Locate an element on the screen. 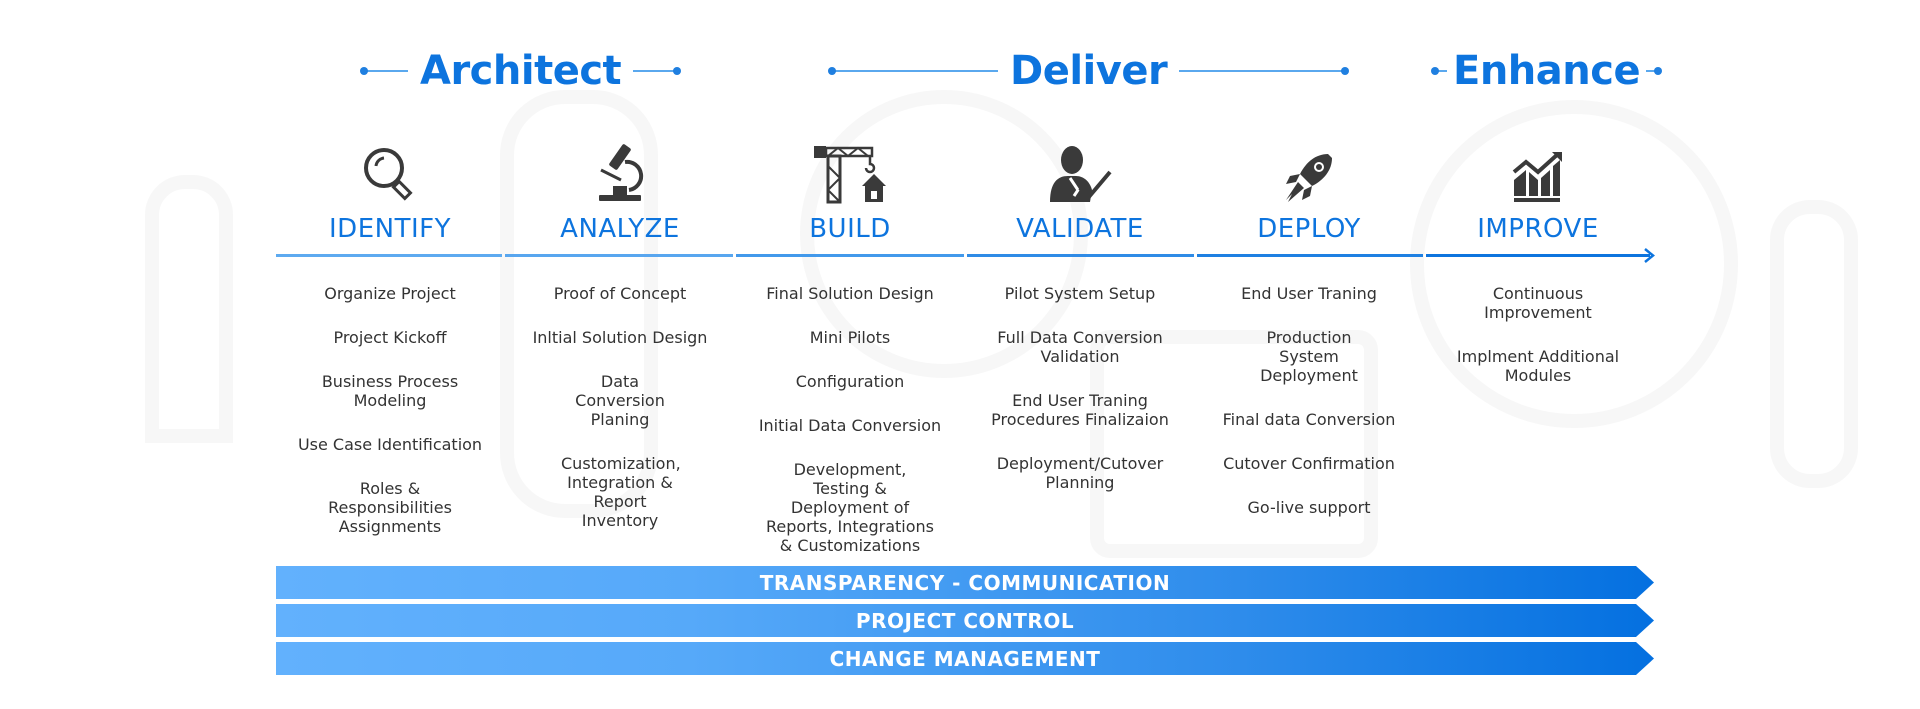 This screenshot has height=709, width=1920. stage-name: IMPROVE is located at coordinates (1538, 229).